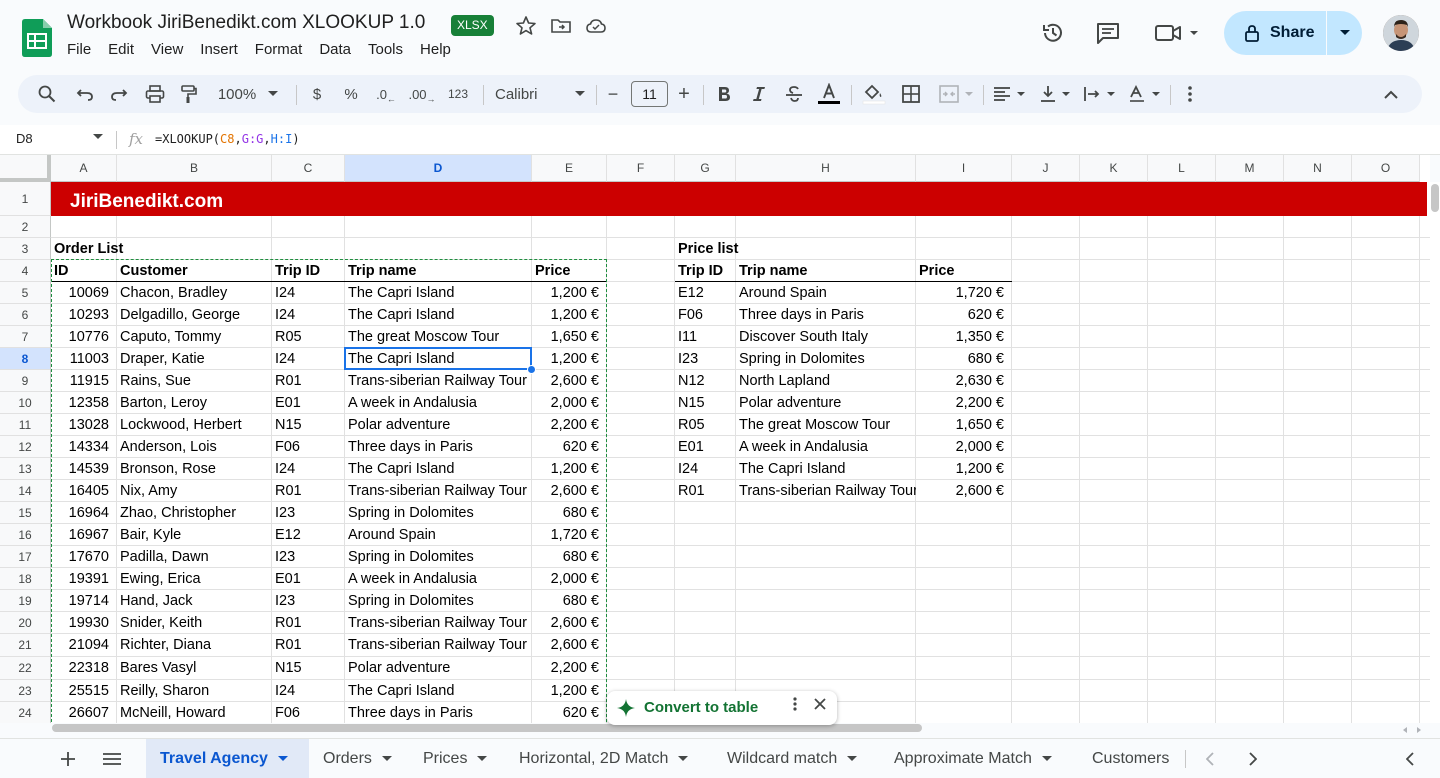  Describe the element at coordinates (79, 49) in the screenshot. I see `menu-file: File` at that location.